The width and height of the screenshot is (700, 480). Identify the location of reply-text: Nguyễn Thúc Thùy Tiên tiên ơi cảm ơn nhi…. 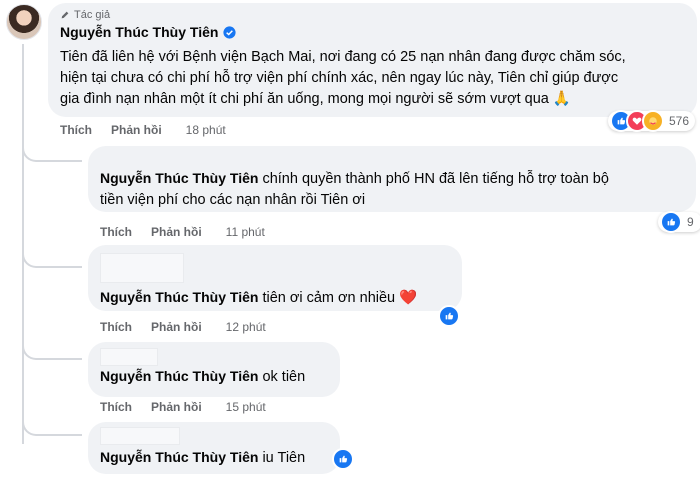
(258, 298).